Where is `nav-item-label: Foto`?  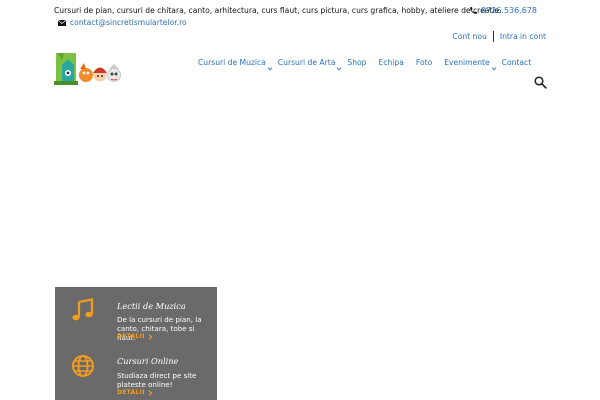
nav-item-label: Foto is located at coordinates (424, 62).